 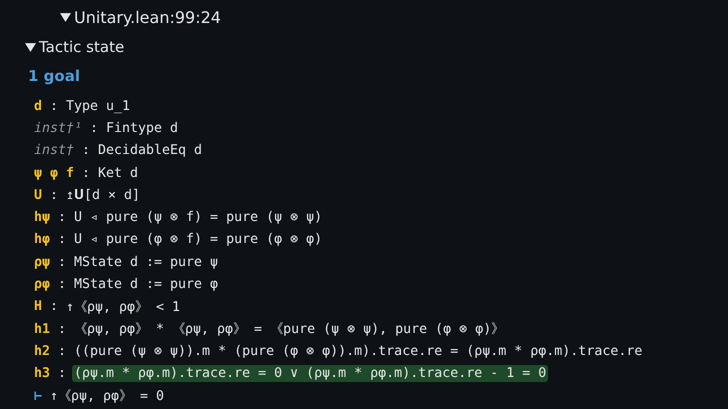 I want to click on hypothesis-type: (ρψ.m * ρφ.m).trace.re = 0 ∨ (ρψ.m * ρφ.m).trace.re - 1 = 0, so click(x=310, y=373).